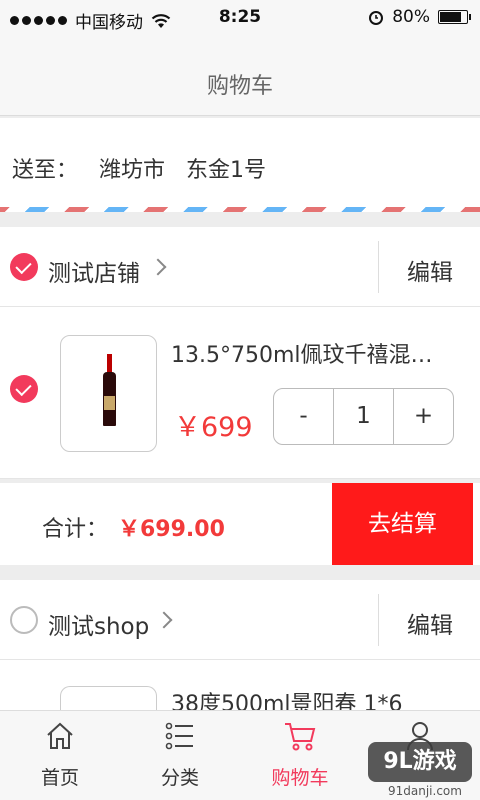 Image resolution: width=480 pixels, height=800 pixels. I want to click on product-price: ￥699, so click(213, 427).